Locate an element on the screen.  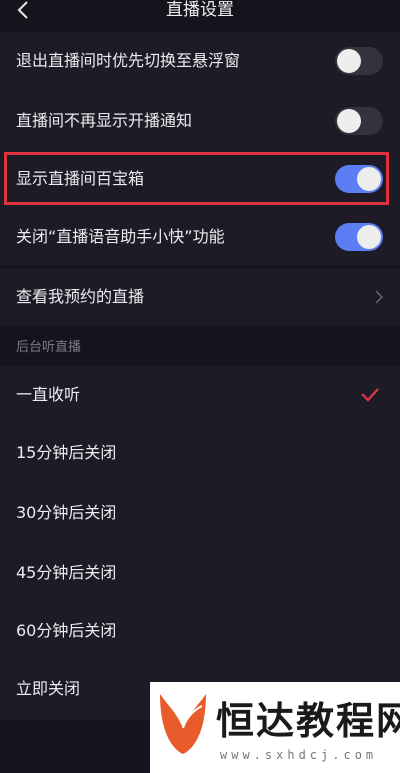
background-listen-title: 后台听直播 is located at coordinates (49, 347).